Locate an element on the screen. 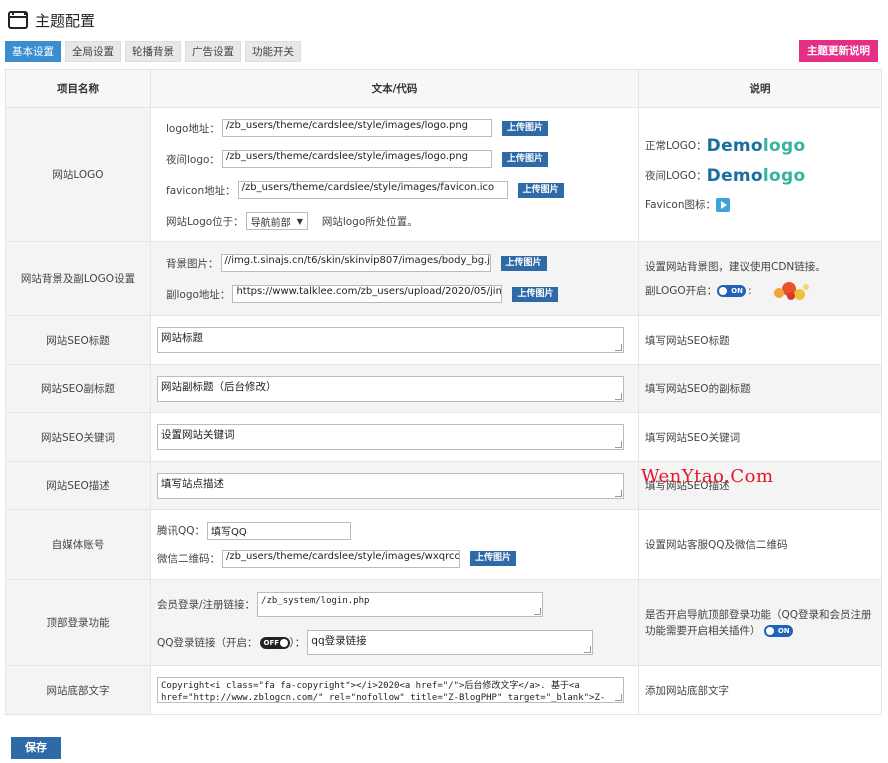 Image resolution: width=888 pixels, height=763 pixels. row-name: 网站LOGO is located at coordinates (78, 174).